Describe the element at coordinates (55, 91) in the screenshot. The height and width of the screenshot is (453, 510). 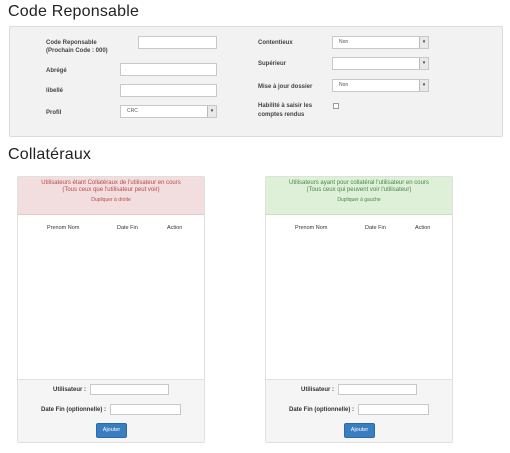
I see `libelle-label: libellé` at that location.